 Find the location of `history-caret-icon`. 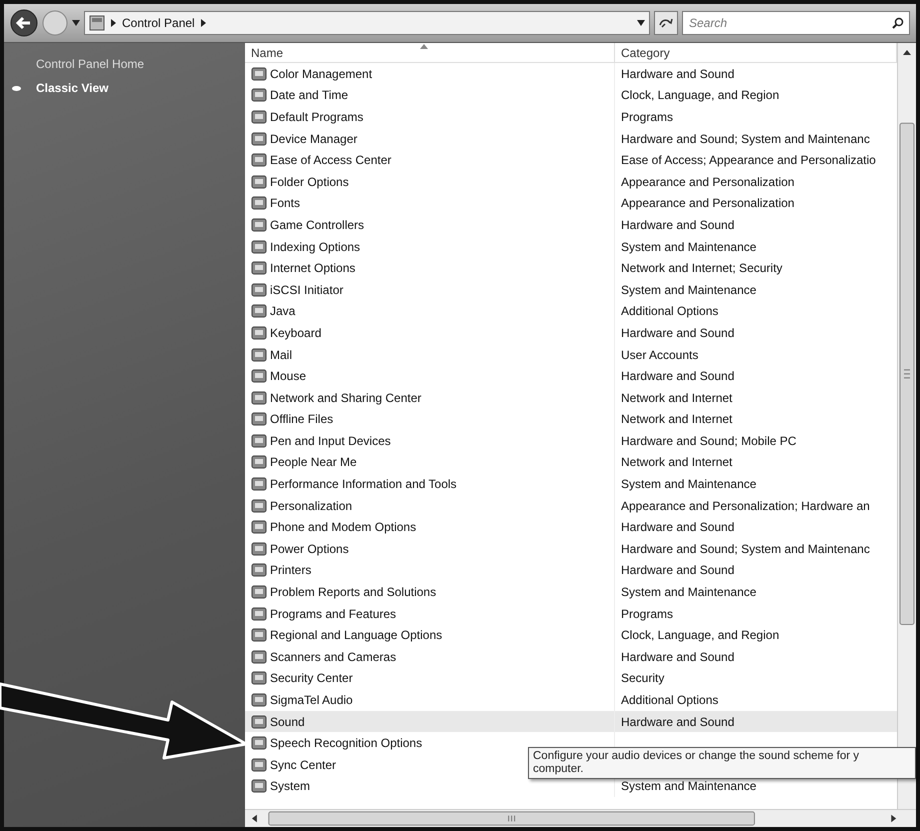

history-caret-icon is located at coordinates (76, 23).